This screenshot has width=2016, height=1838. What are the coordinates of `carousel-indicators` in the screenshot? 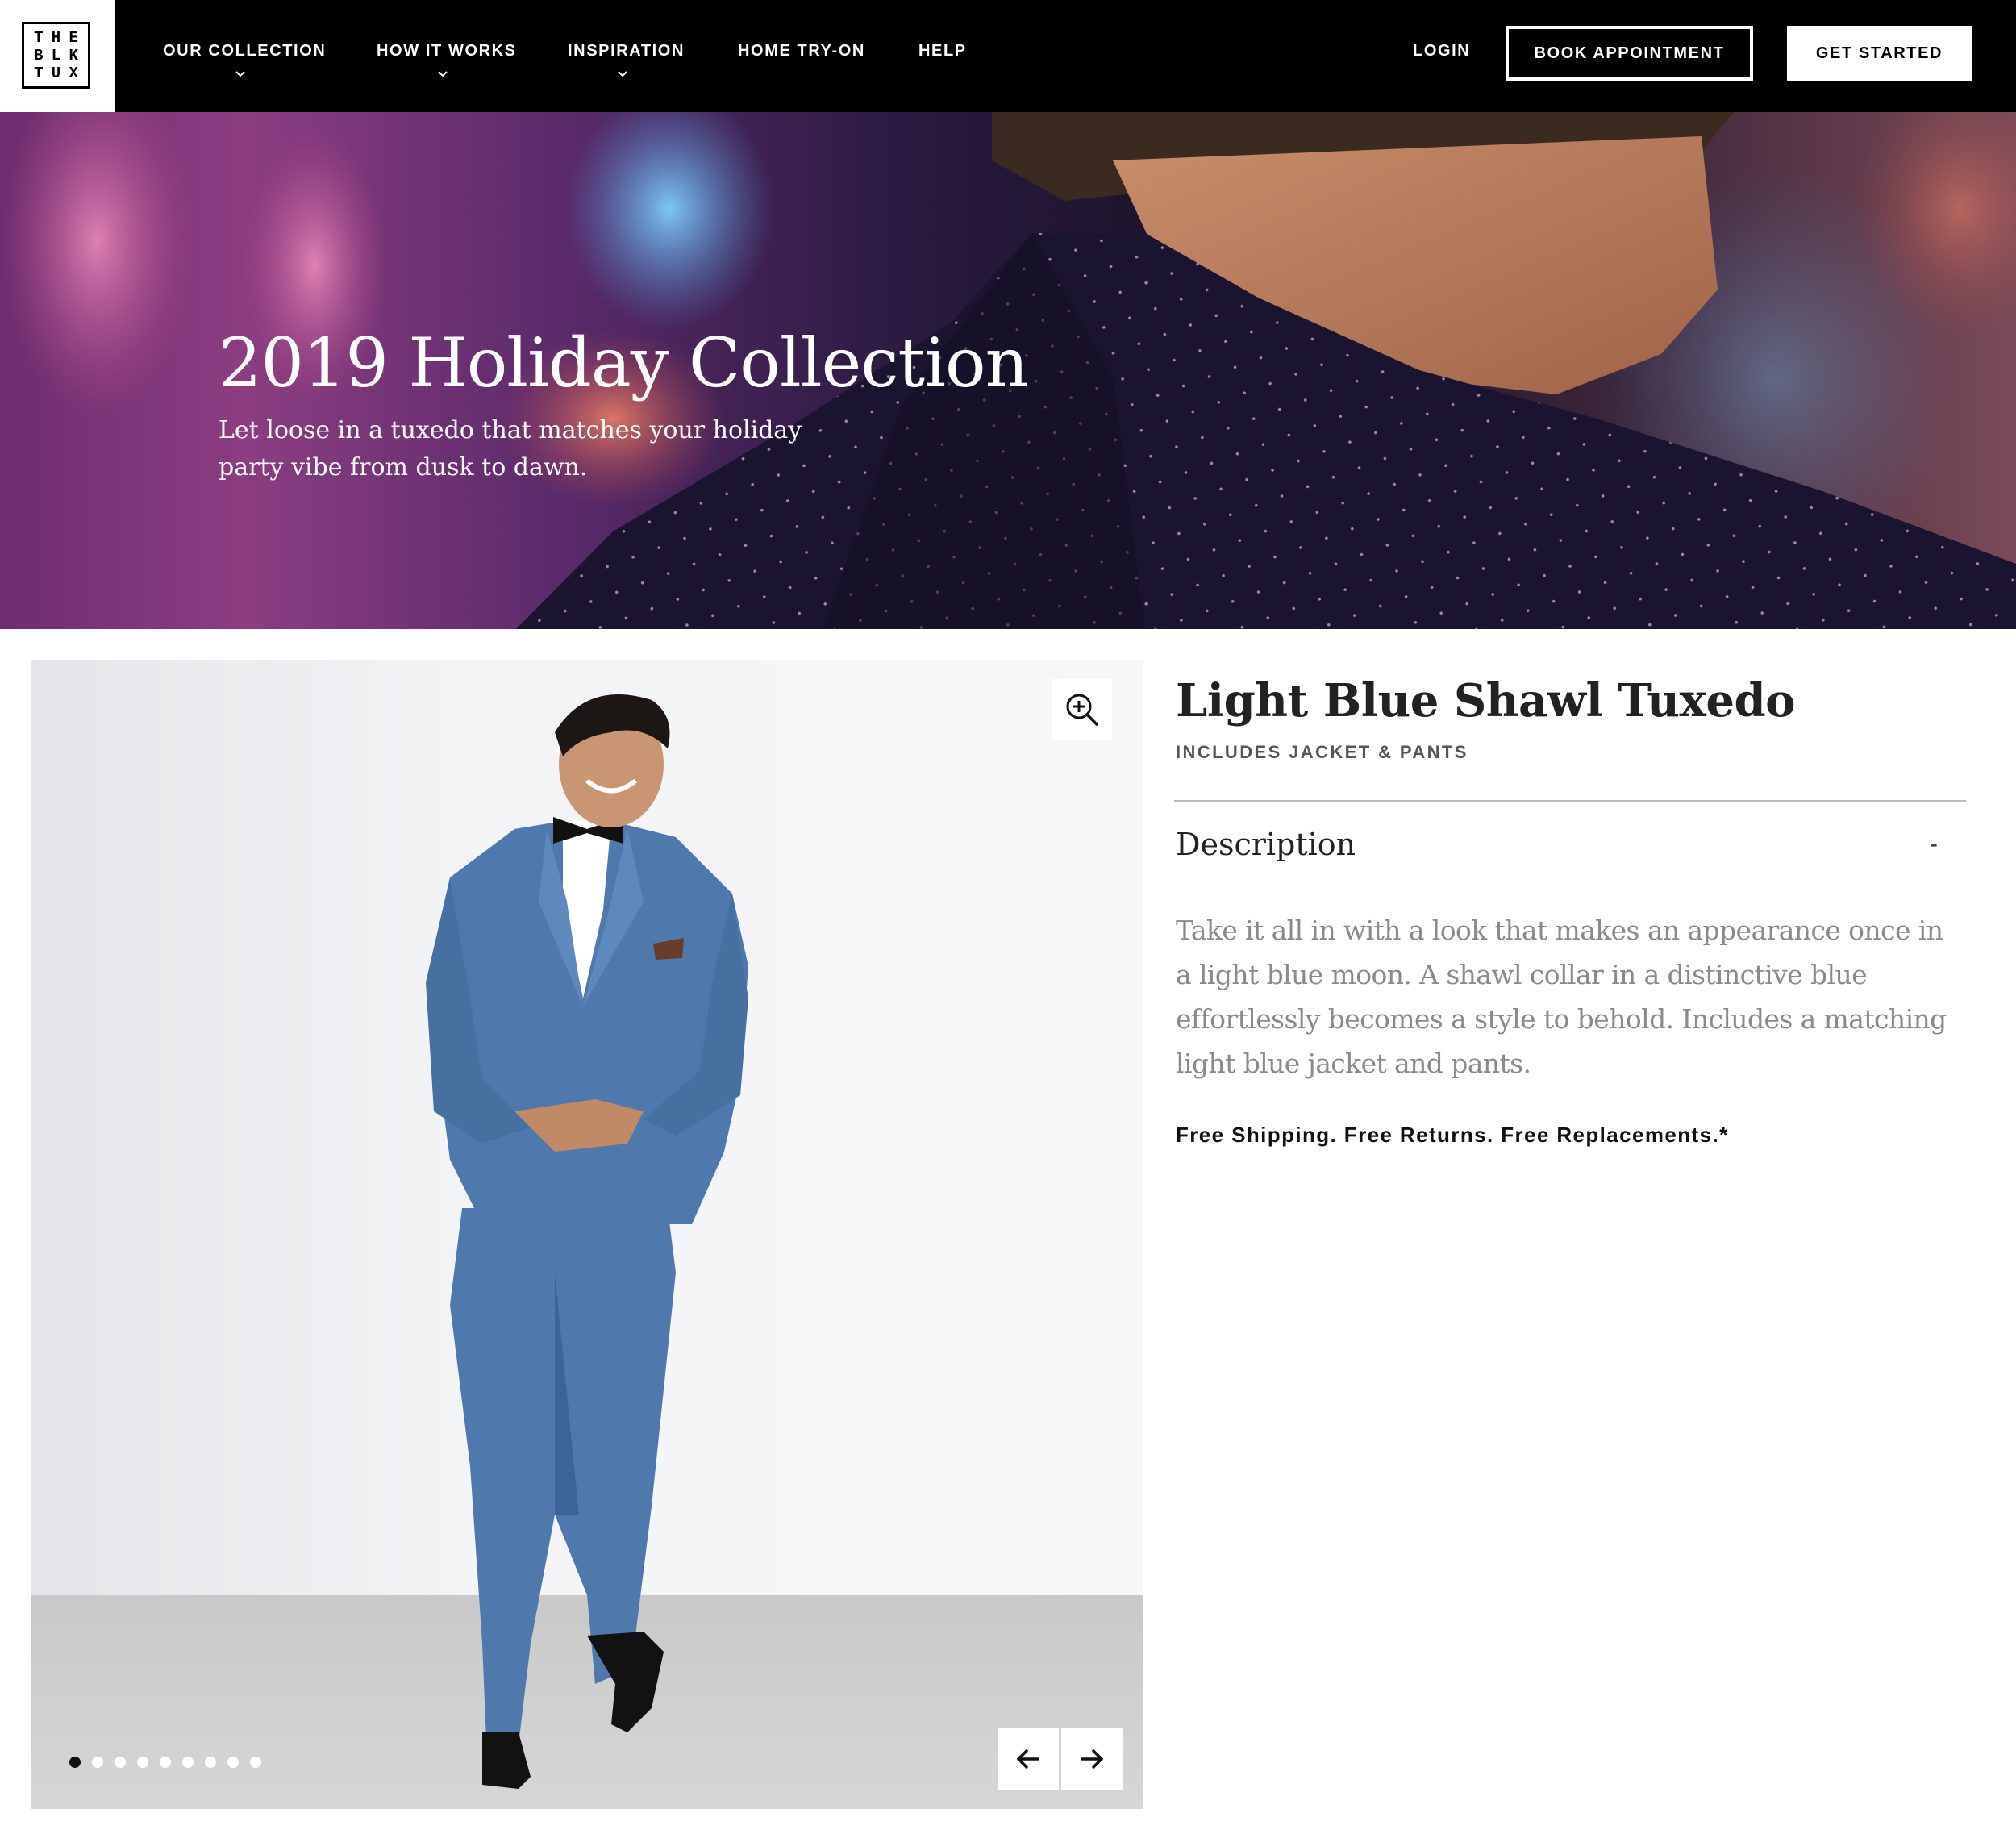 It's located at (165, 1762).